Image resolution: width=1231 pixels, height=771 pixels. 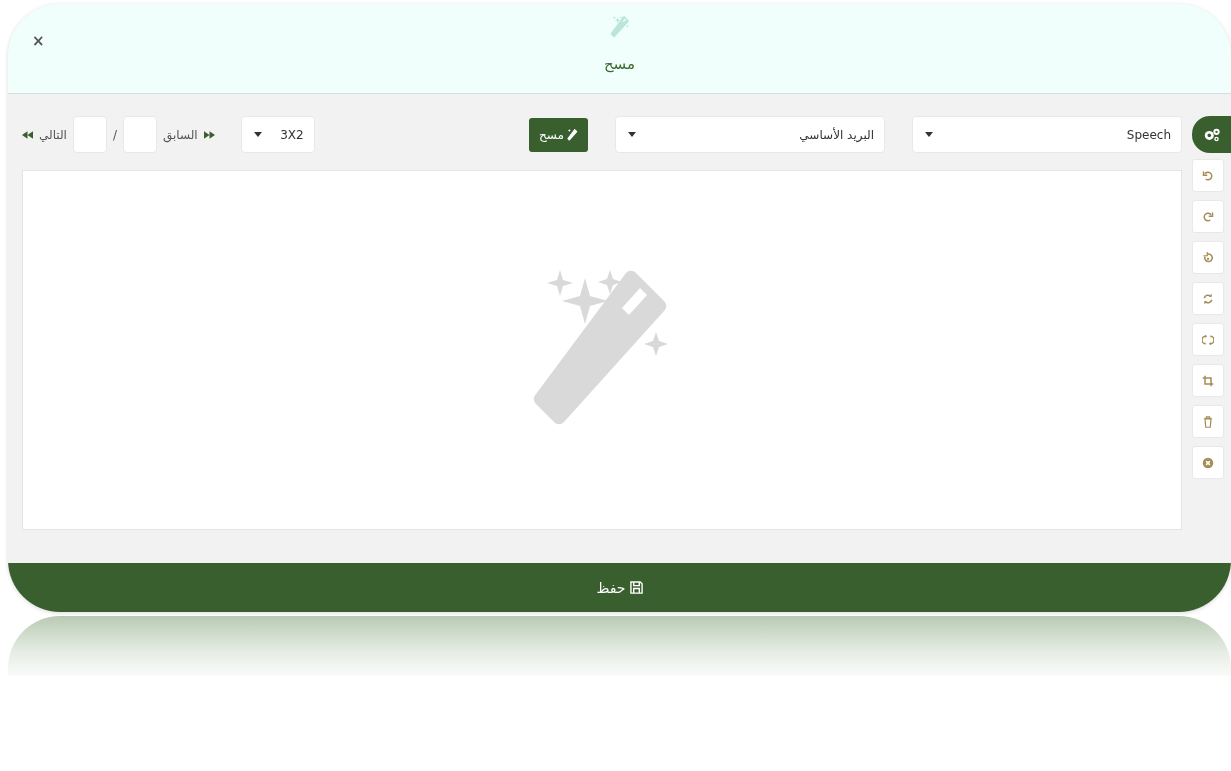 I want to click on settings-button, so click(x=1211, y=135).